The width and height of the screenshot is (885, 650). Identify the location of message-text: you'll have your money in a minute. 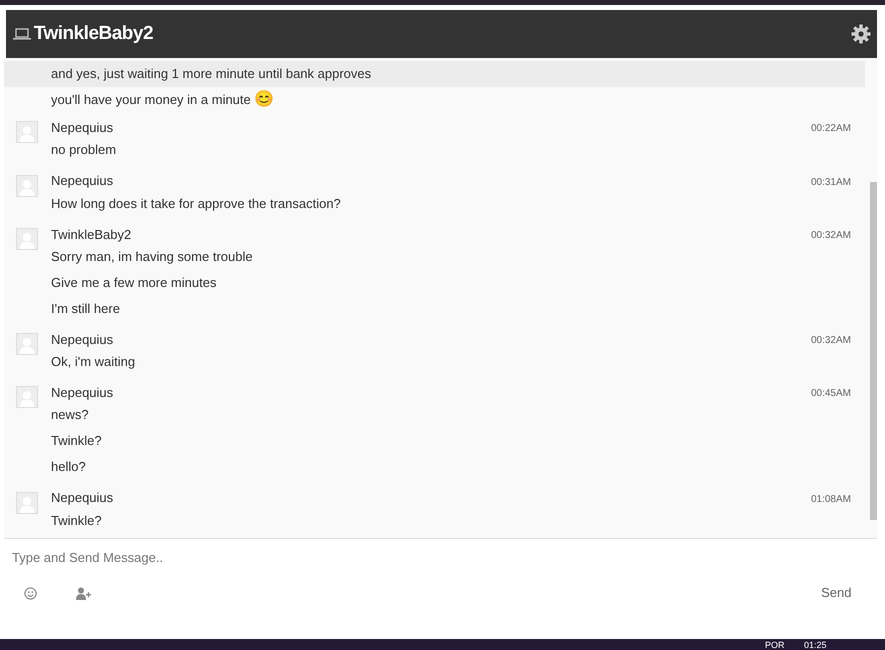
(151, 100).